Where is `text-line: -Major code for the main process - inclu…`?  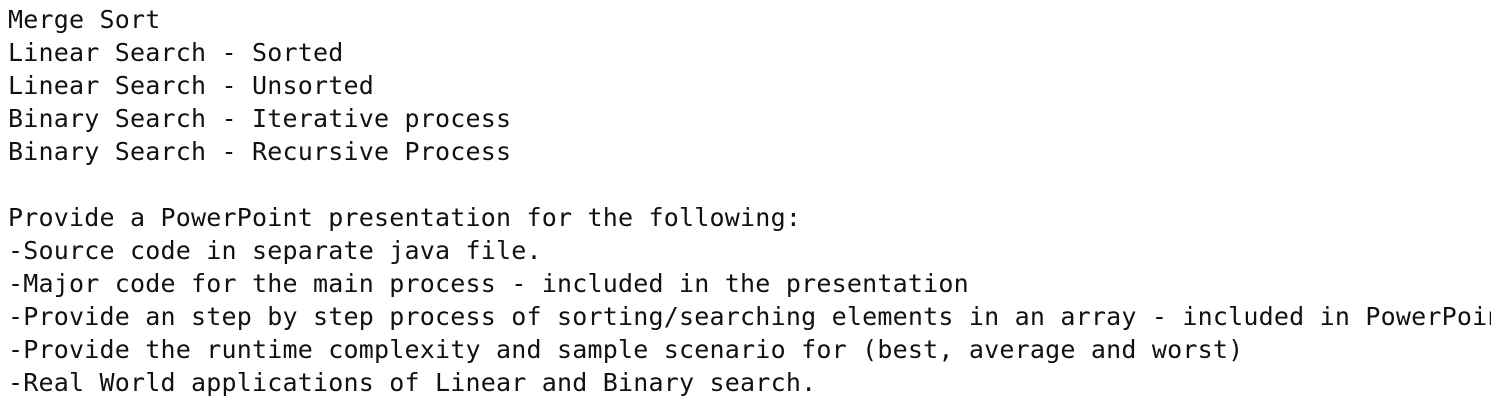 text-line: -Major code for the main process - inclu… is located at coordinates (488, 283).